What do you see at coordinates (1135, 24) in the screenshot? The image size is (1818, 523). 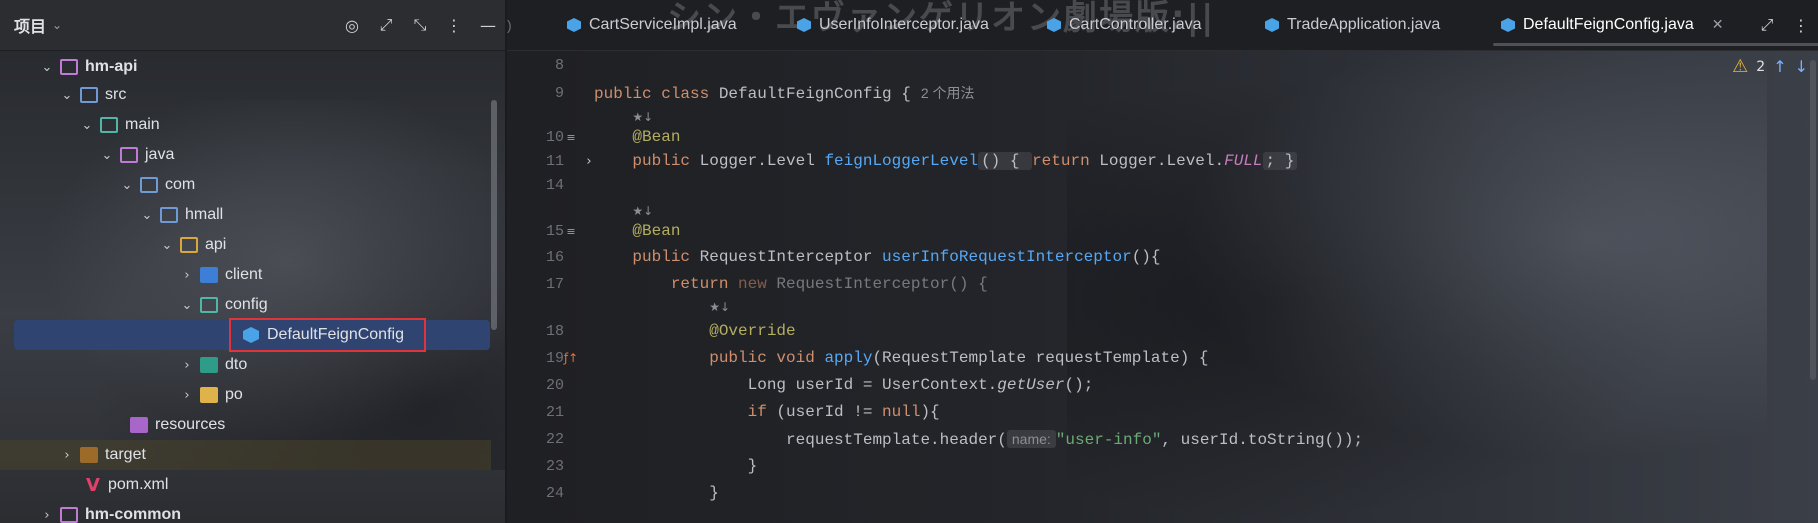 I see `tab-label: CartController.java` at bounding box center [1135, 24].